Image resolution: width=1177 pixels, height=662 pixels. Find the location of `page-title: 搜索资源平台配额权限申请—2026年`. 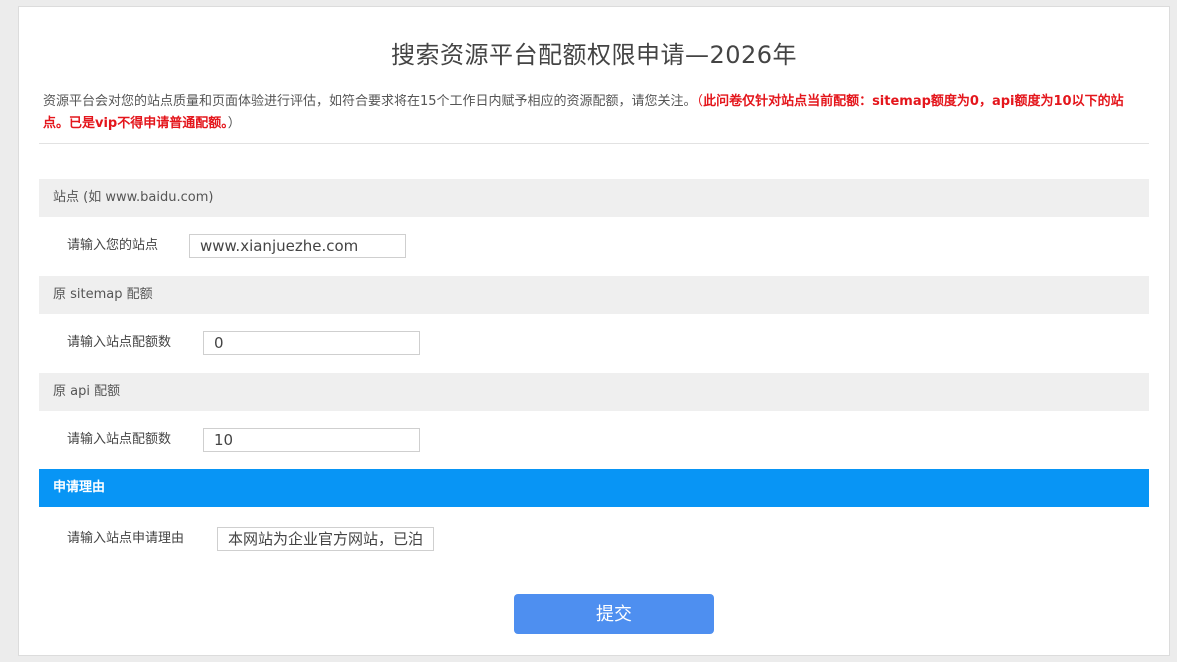

page-title: 搜索资源平台配额权限申请—2026年 is located at coordinates (594, 55).